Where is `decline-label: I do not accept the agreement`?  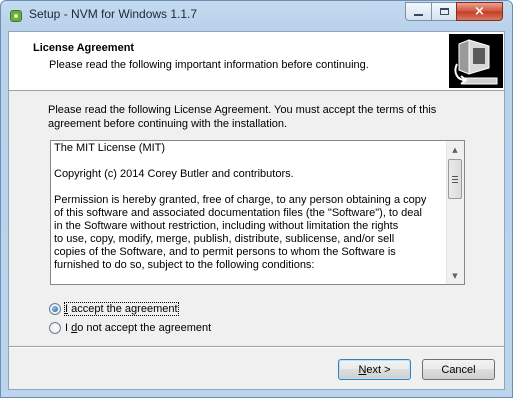
decline-label: I do not accept the agreement is located at coordinates (138, 328).